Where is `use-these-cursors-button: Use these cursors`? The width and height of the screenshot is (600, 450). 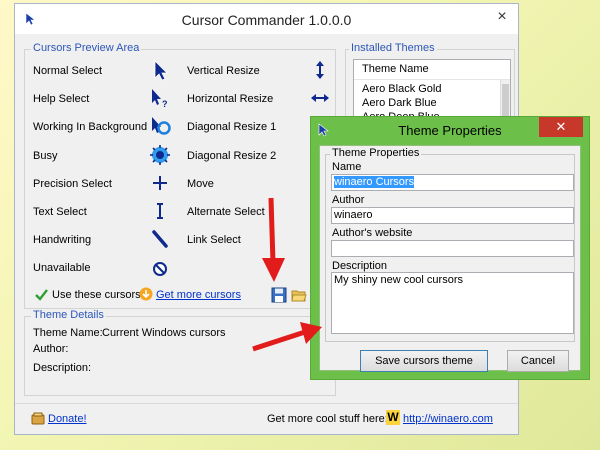 use-these-cursors-button: Use these cursors is located at coordinates (96, 295).